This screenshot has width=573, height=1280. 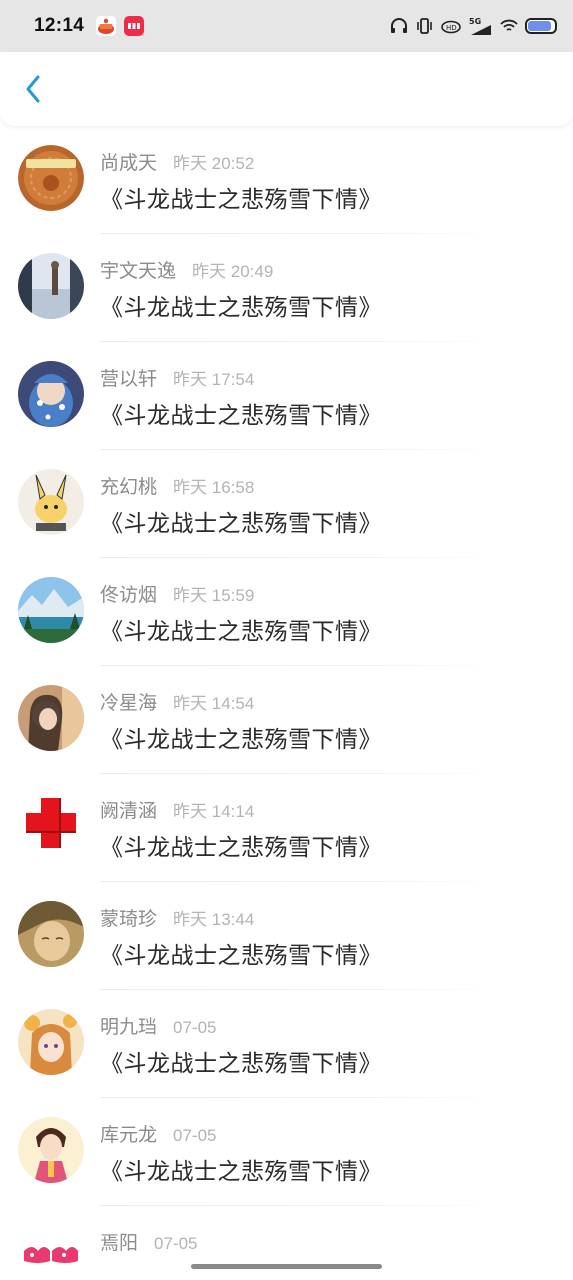 I want to click on chevron-left-icon, so click(x=33, y=89).